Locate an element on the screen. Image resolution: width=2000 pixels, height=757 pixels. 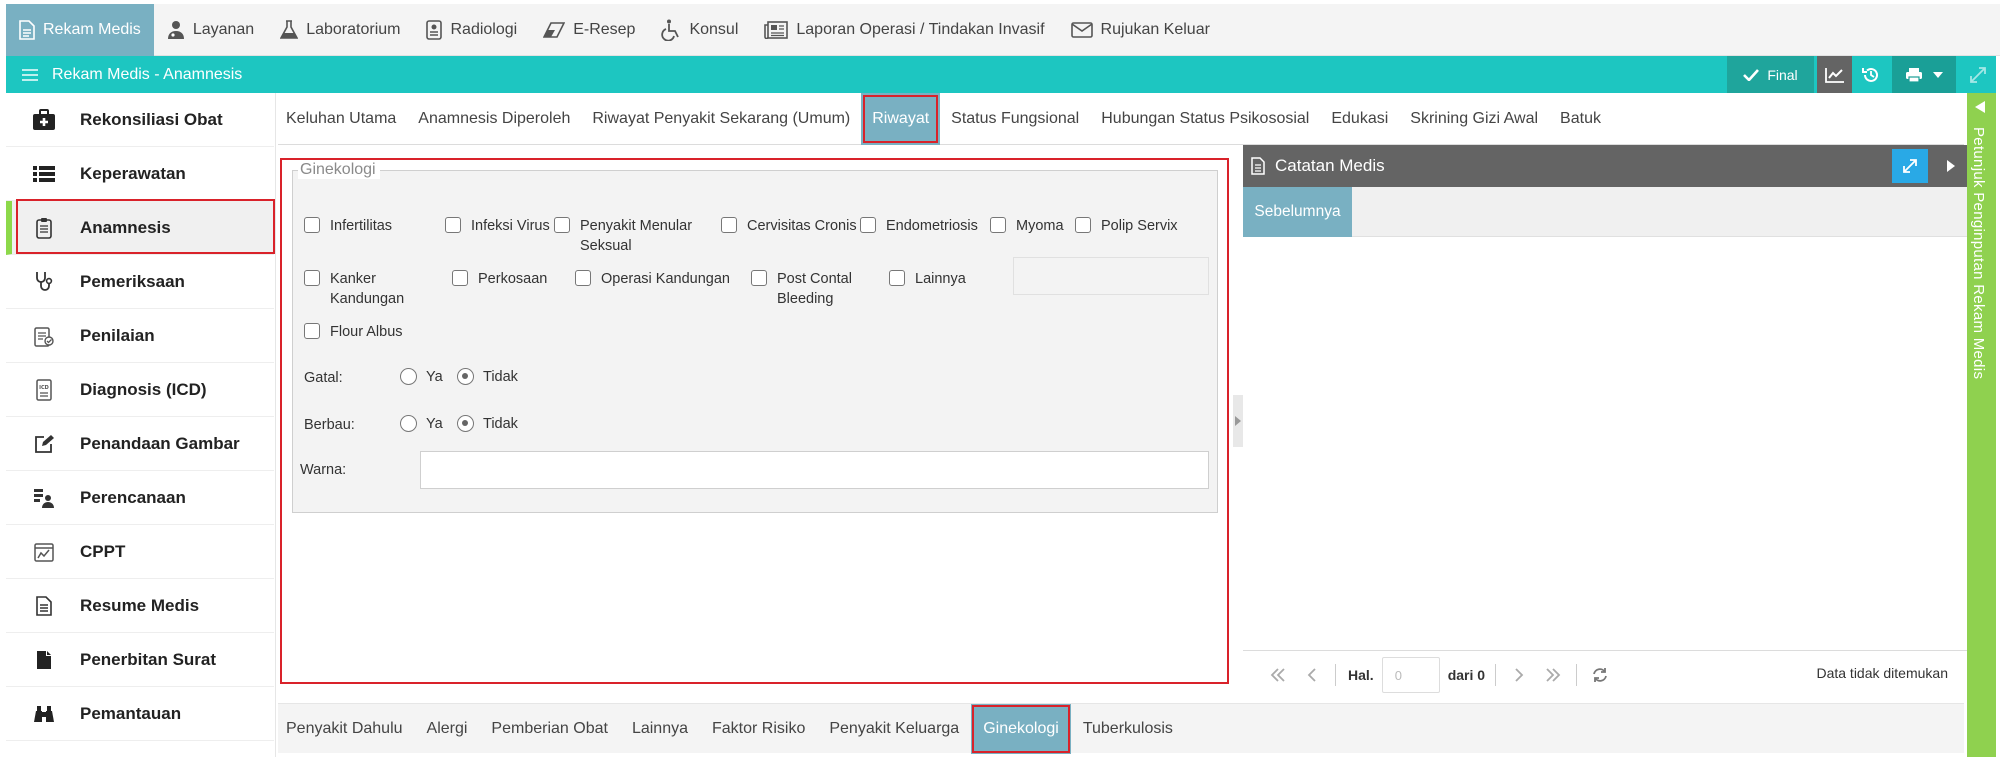
lainnya-input is located at coordinates (1111, 276).